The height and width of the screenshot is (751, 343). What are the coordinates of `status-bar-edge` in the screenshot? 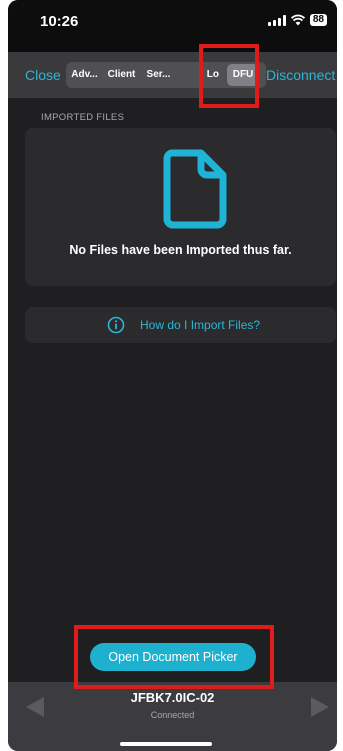 It's located at (172, 48).